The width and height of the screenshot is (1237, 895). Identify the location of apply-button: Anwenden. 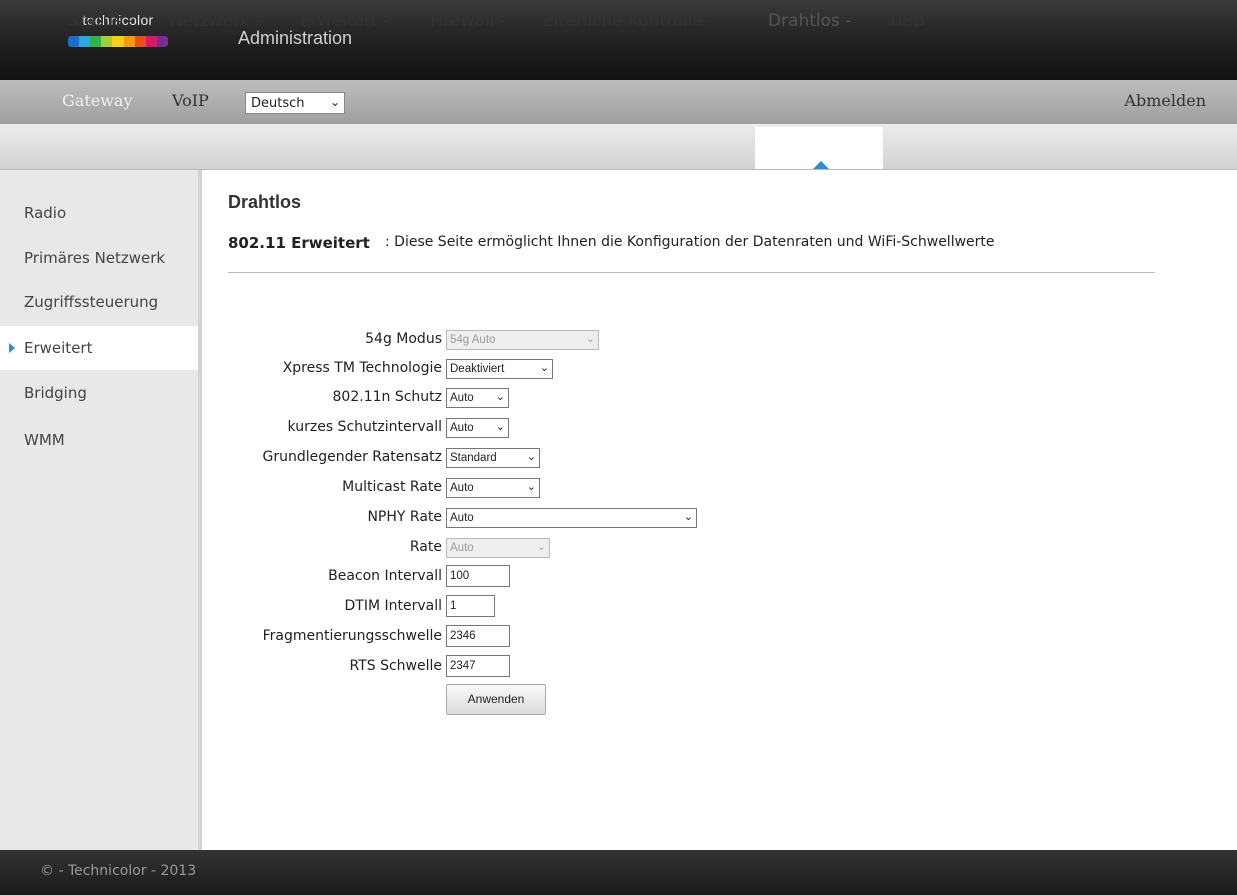
(496, 699).